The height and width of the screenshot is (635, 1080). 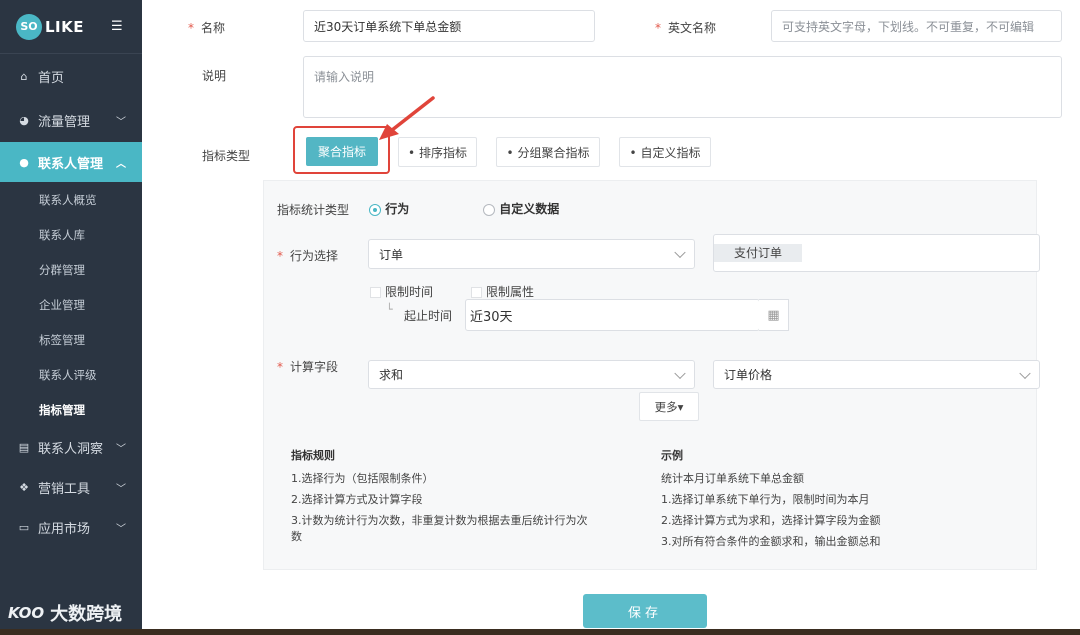 I want to click on radio-off-icon, so click(x=489, y=209).